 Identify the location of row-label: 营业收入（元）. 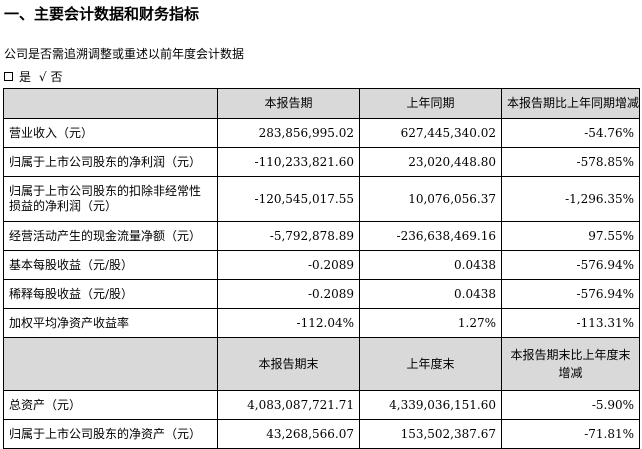
(110, 133).